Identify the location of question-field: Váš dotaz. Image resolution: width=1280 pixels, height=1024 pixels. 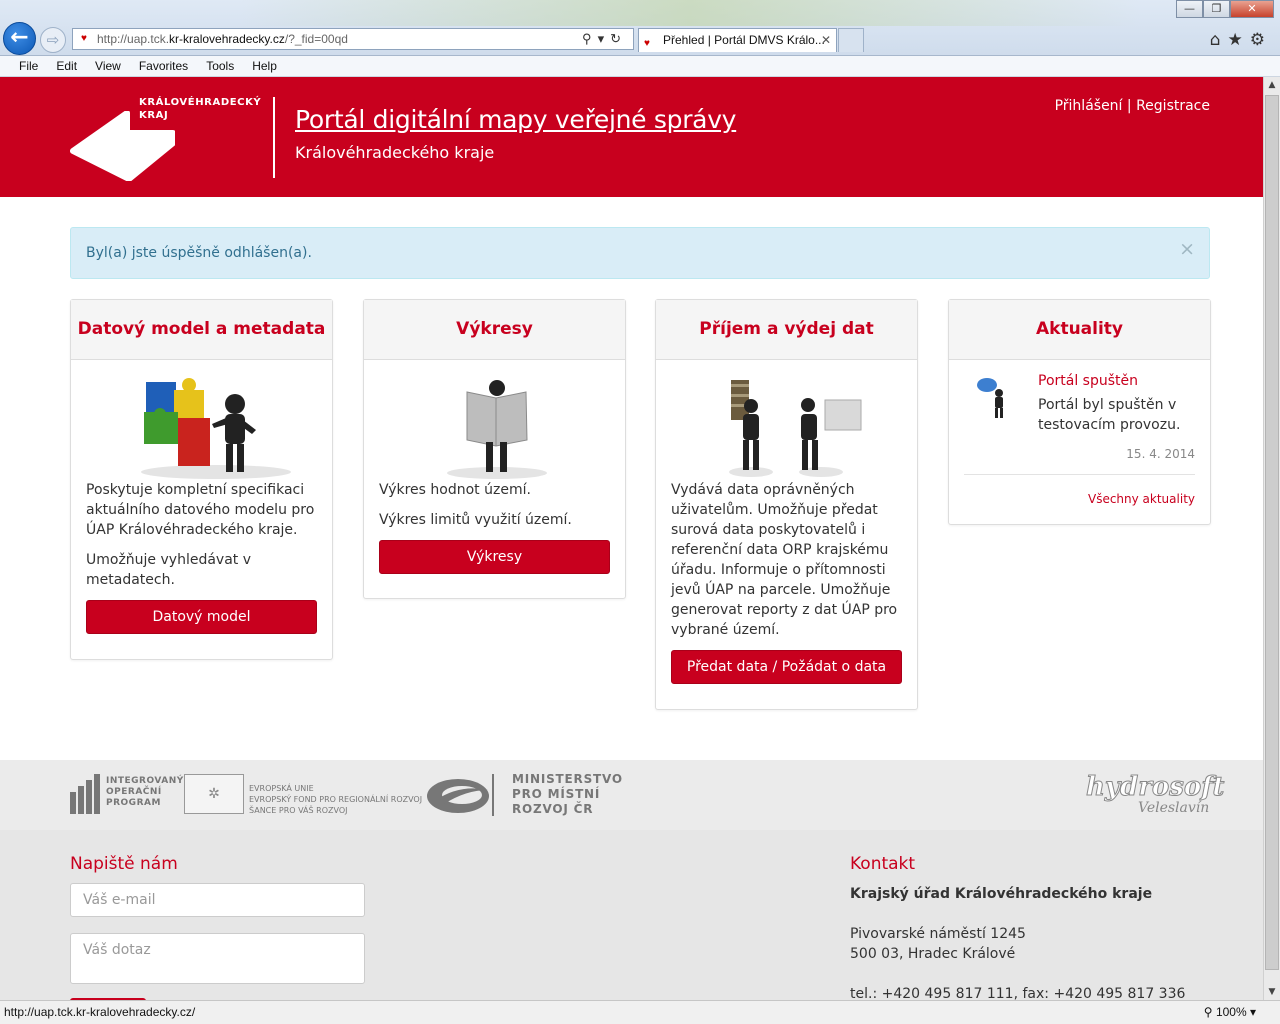
(217, 958).